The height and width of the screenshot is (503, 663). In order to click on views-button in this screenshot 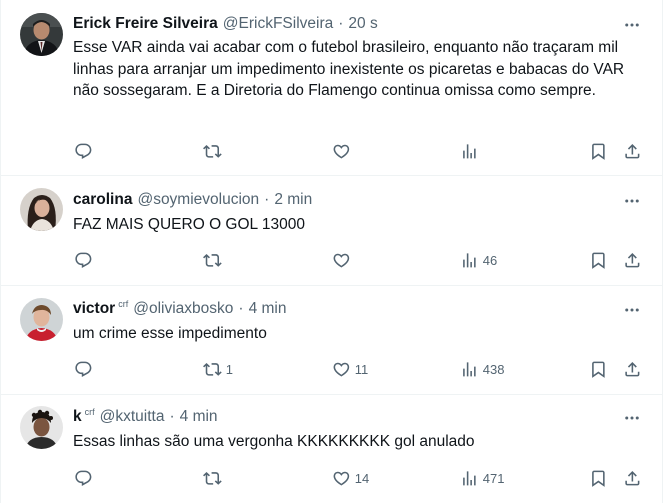, I will do `click(471, 151)`.